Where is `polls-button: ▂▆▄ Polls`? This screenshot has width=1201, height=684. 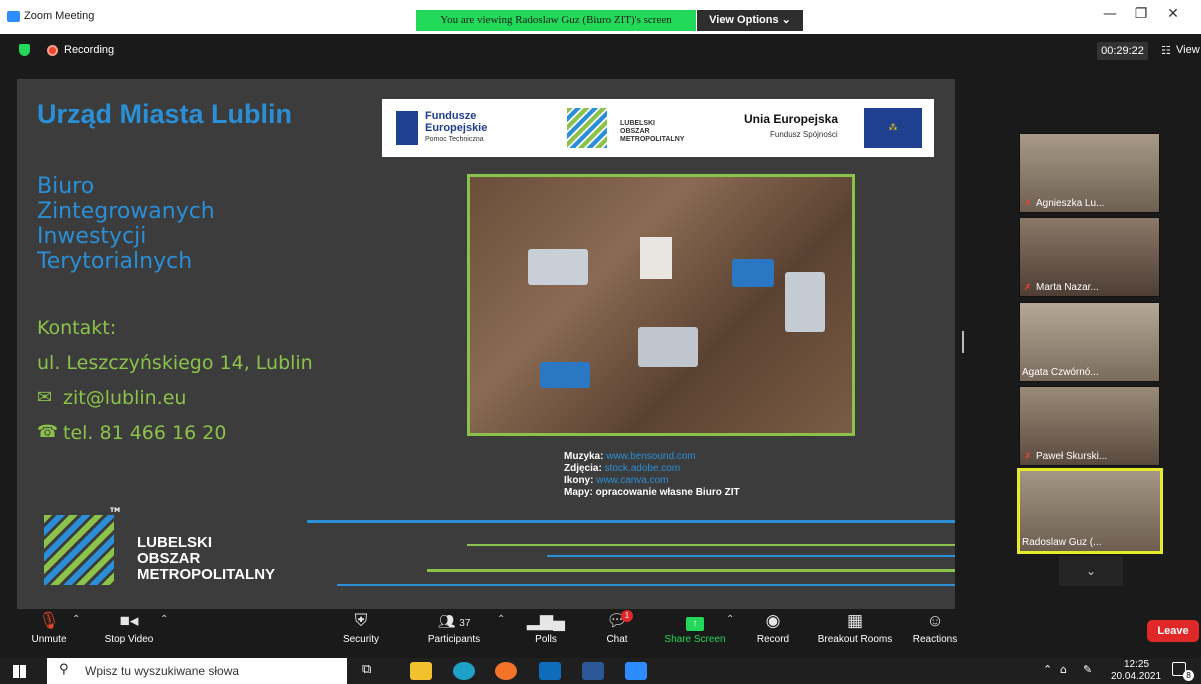 polls-button: ▂▆▄ Polls is located at coordinates (546, 626).